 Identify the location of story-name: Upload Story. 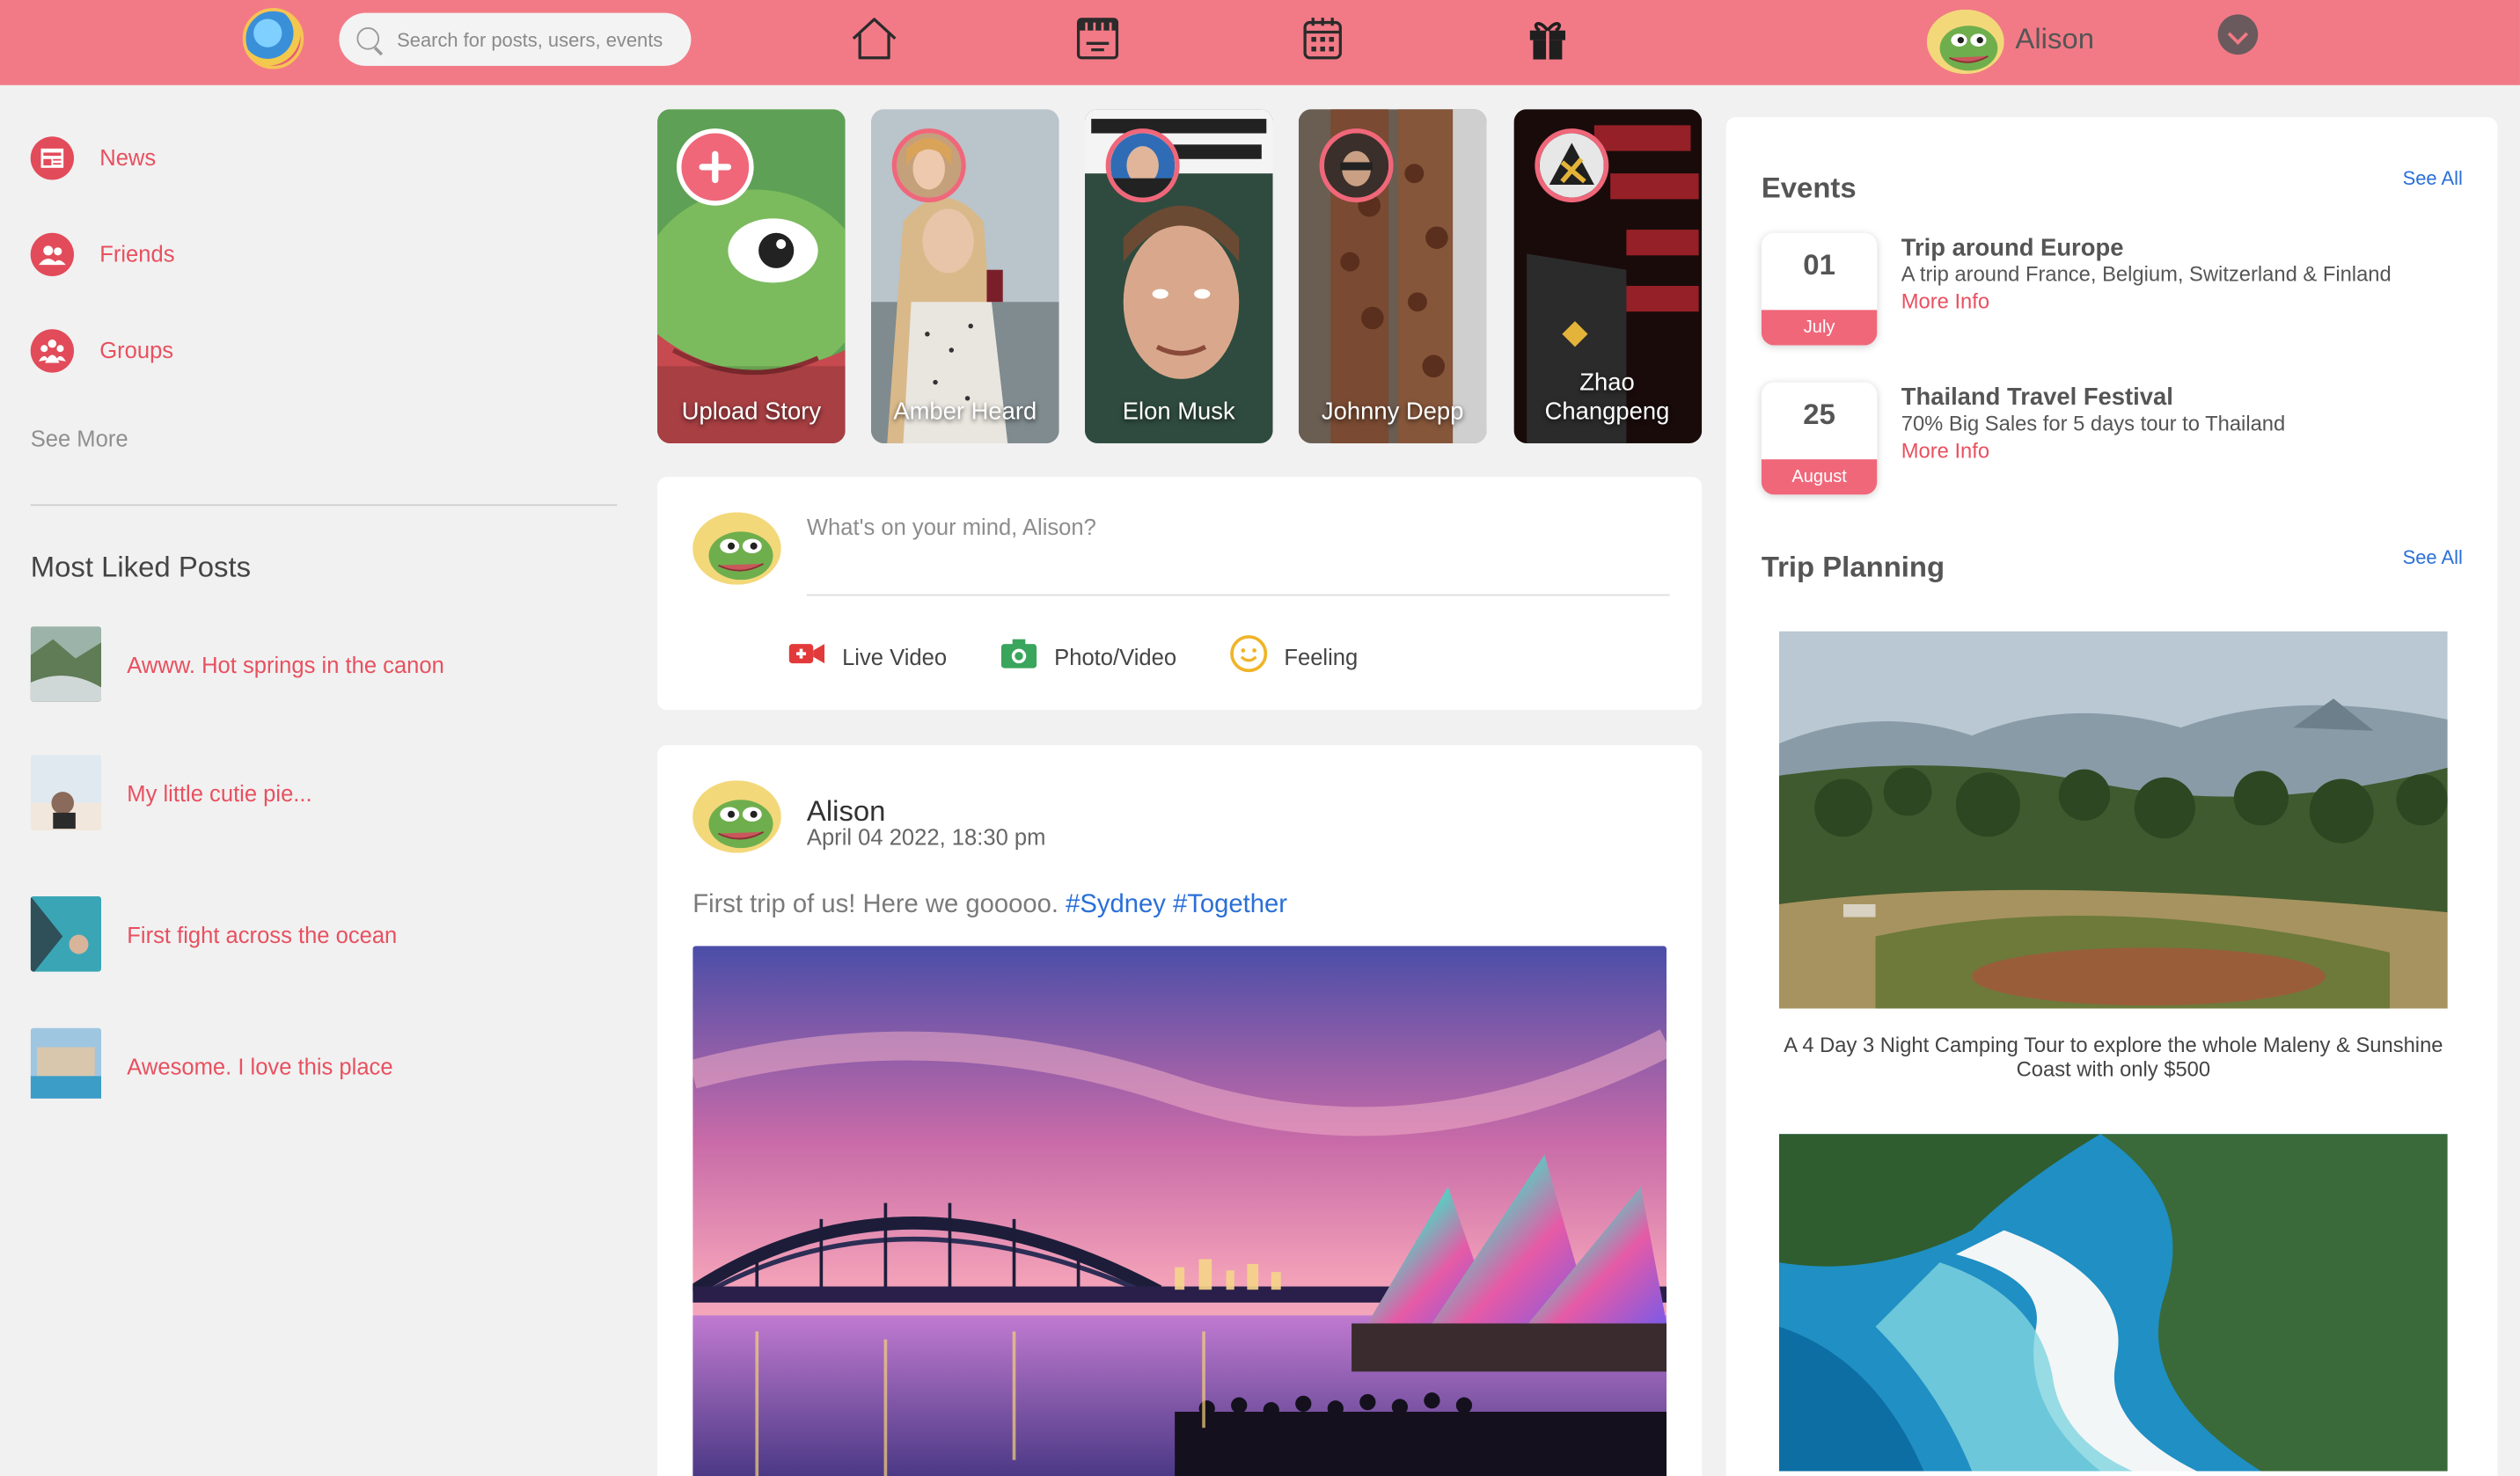
(751, 412).